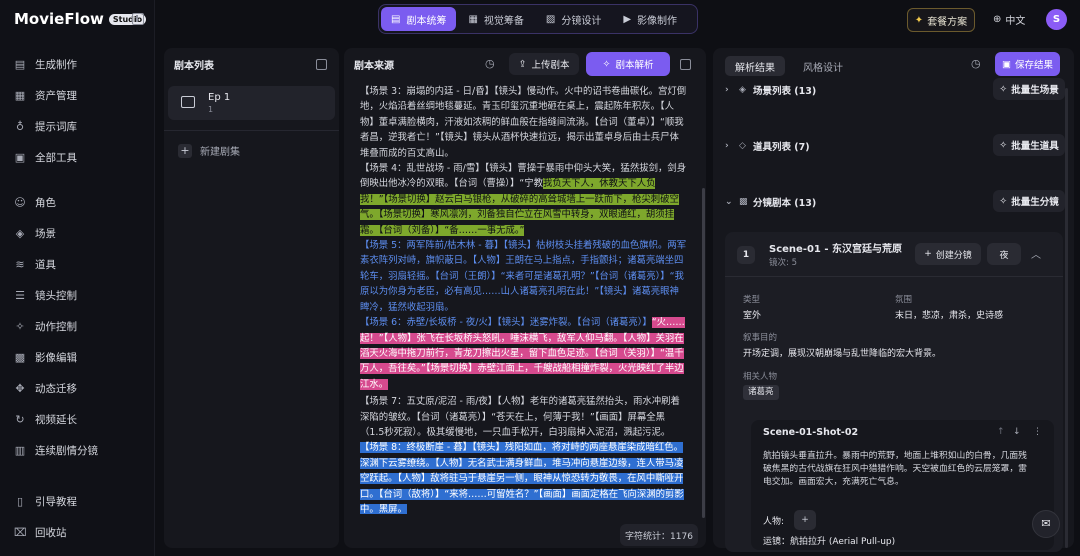  What do you see at coordinates (783, 263) in the screenshot?
I see `scene-shot-count: 镜次: 5` at bounding box center [783, 263].